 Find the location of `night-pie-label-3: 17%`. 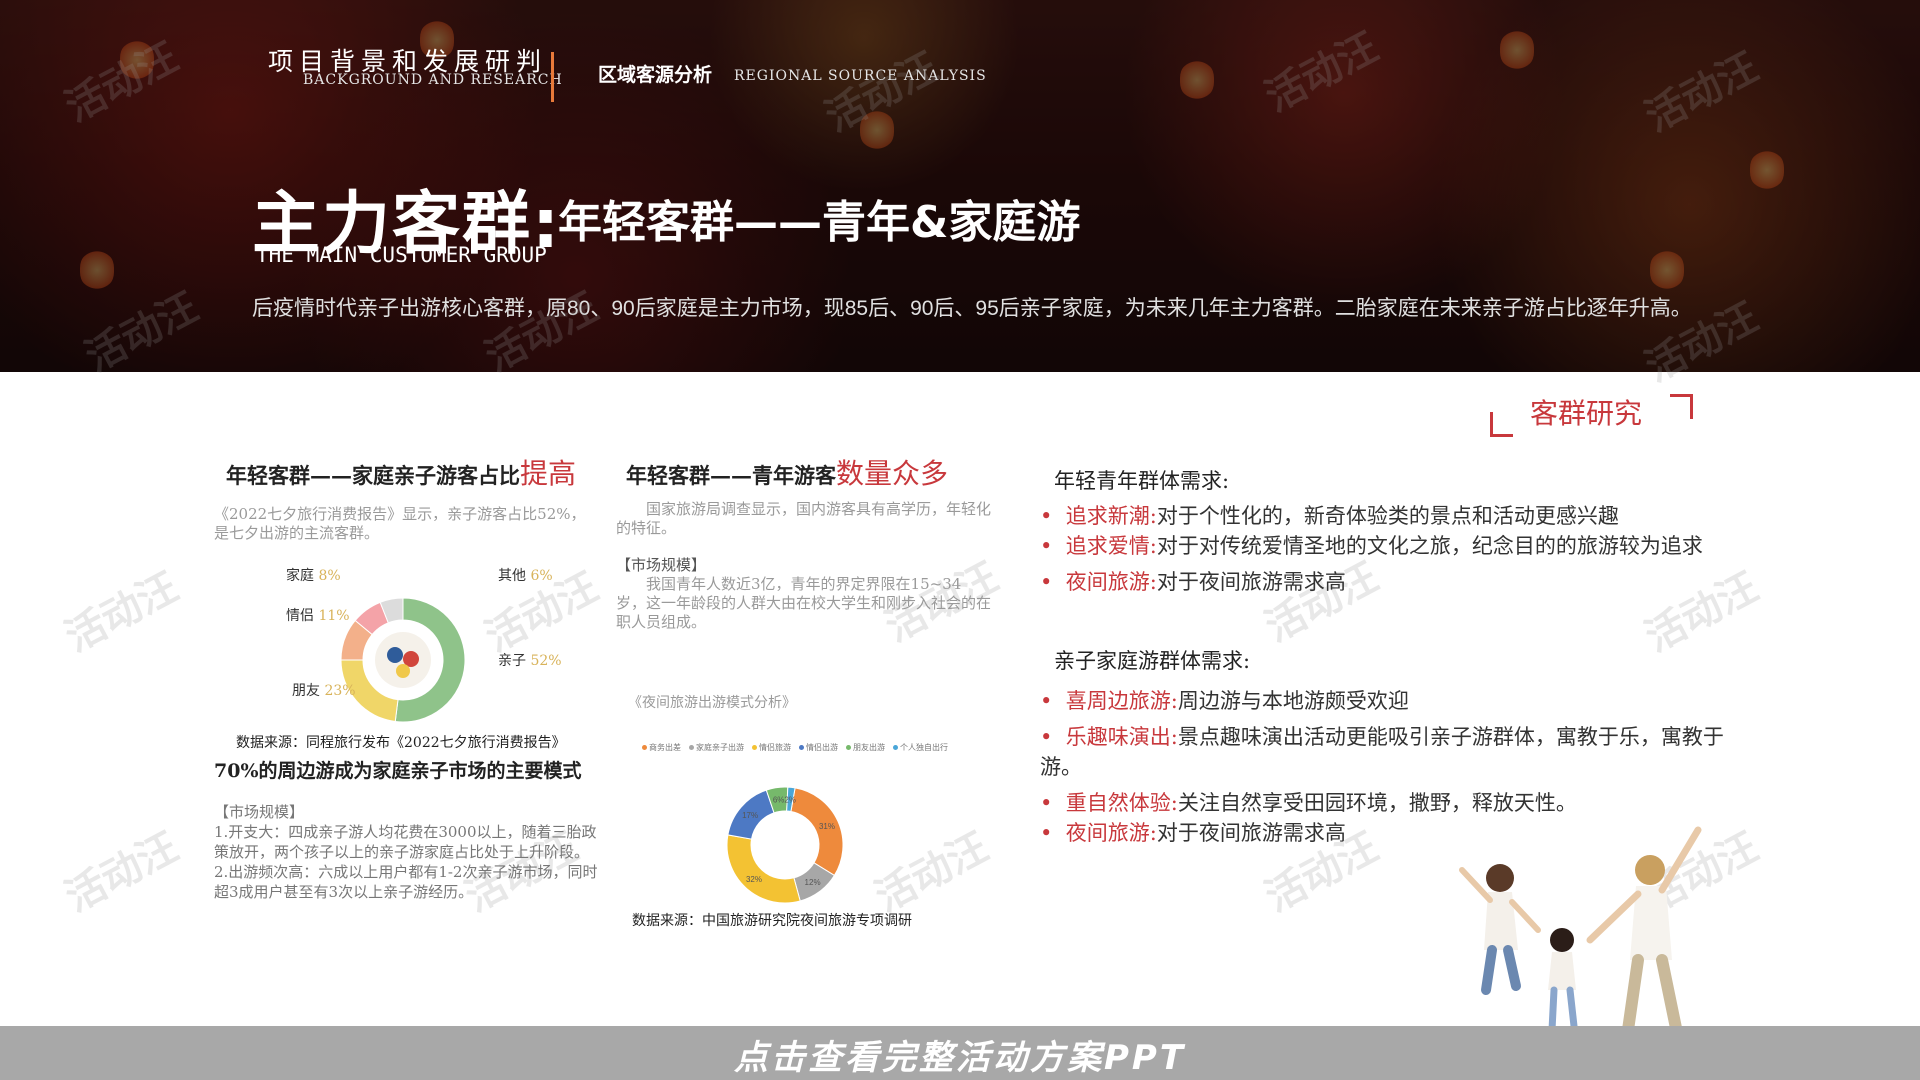

night-pie-label-3: 17% is located at coordinates (750, 815).